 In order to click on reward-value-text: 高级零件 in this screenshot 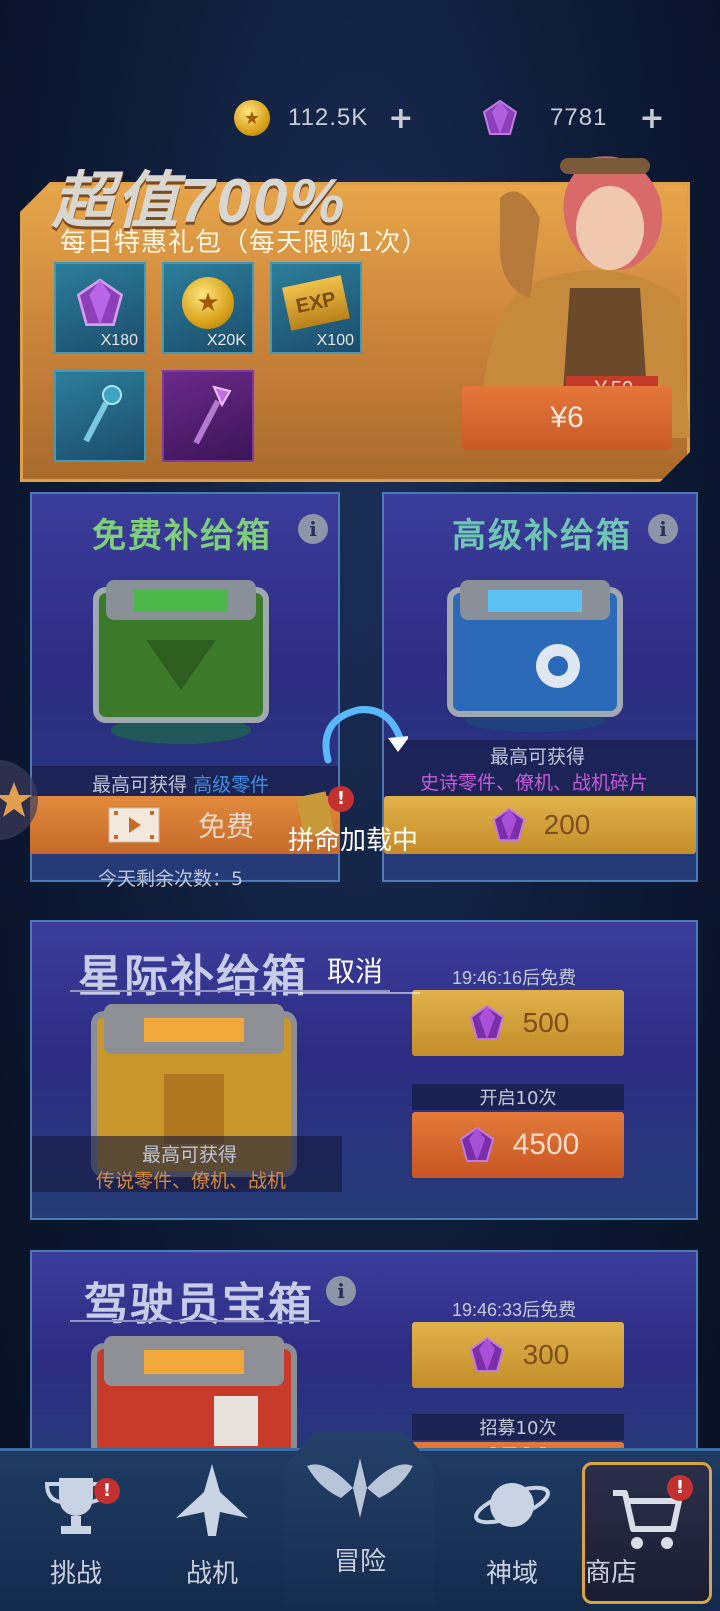, I will do `click(231, 785)`.